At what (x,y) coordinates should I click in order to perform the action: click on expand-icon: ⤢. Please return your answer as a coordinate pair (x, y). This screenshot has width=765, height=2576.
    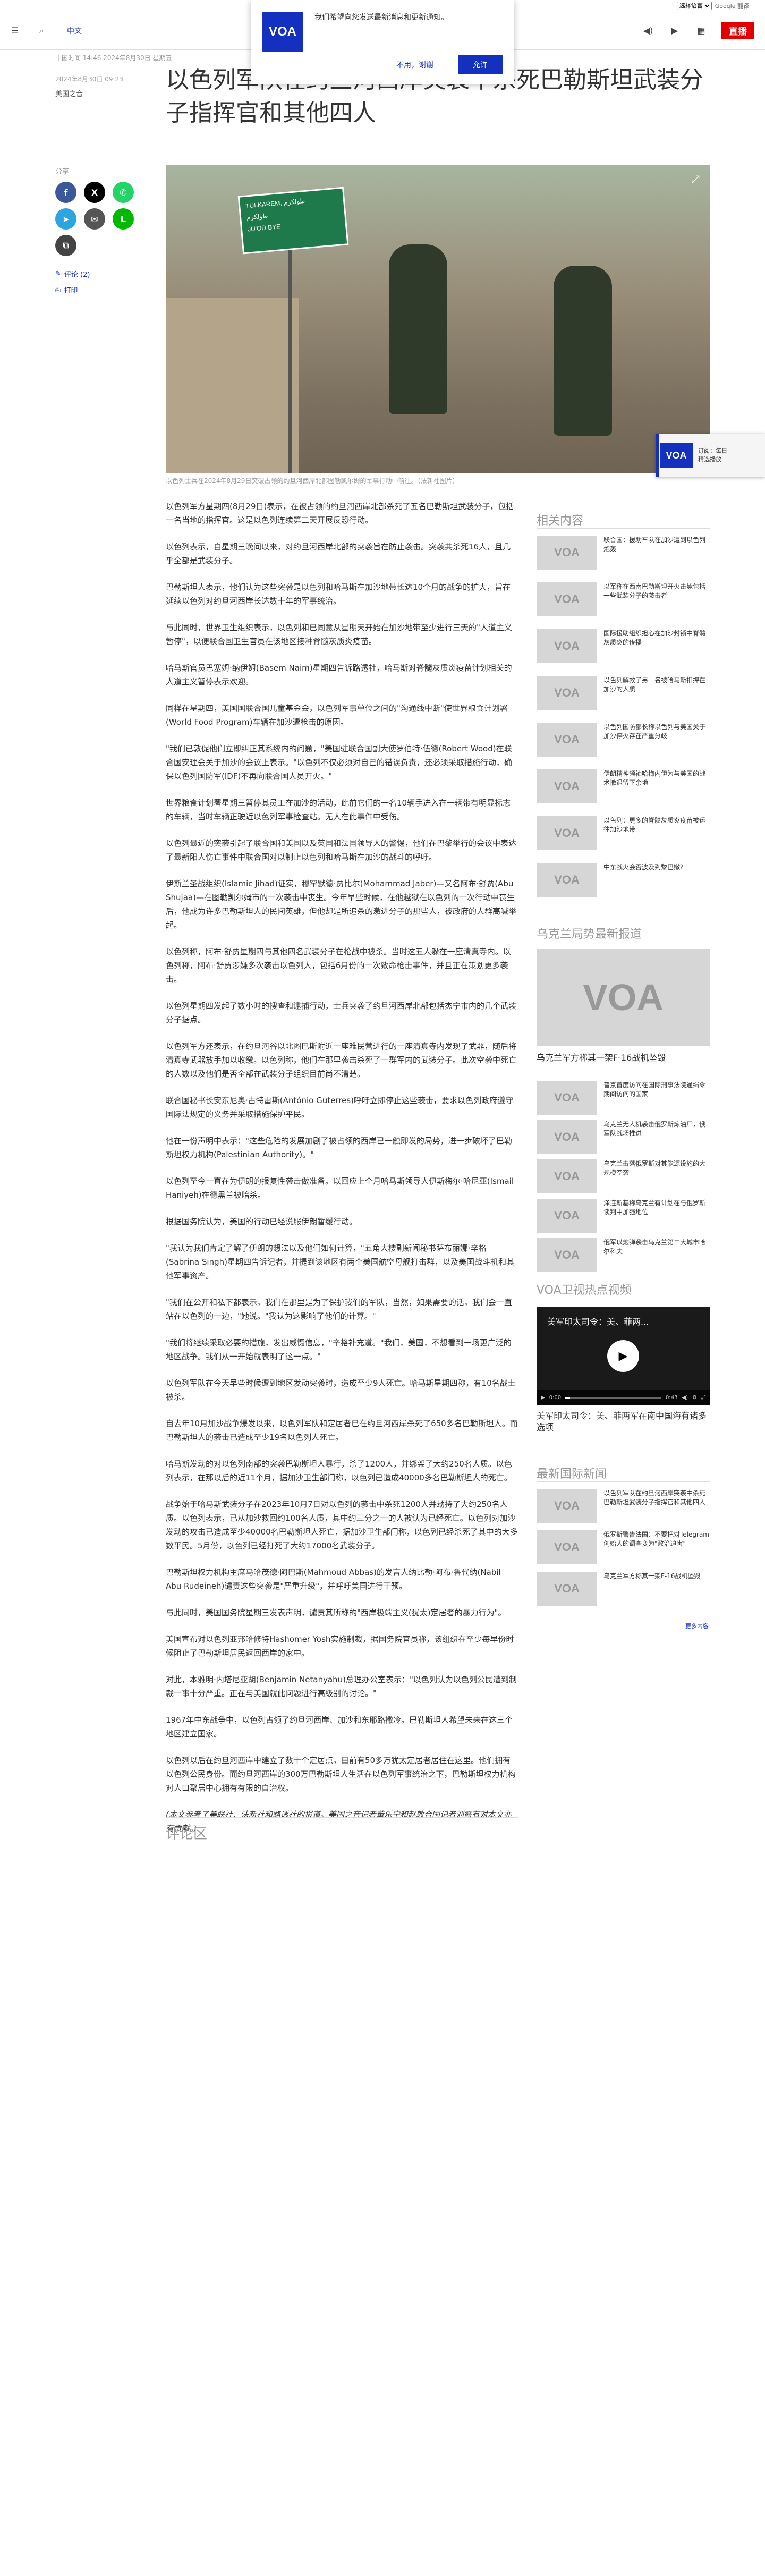
    Looking at the image, I should click on (695, 179).